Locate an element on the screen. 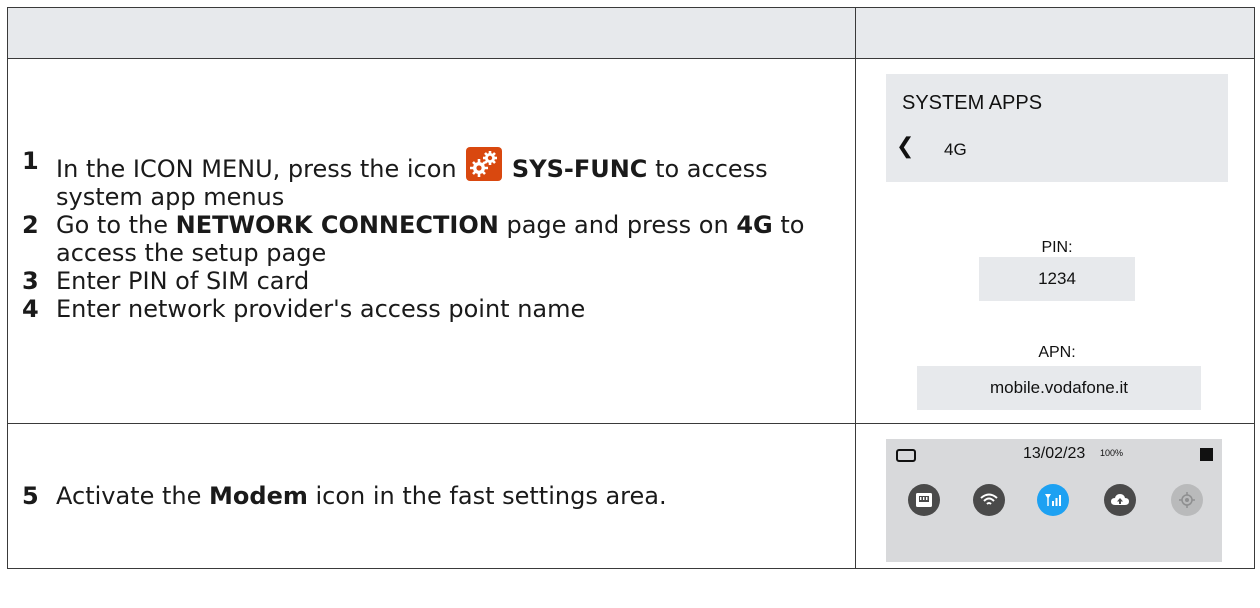 Image resolution: width=1260 pixels, height=608 pixels. step-text-part: page and press on is located at coordinates (617, 225).